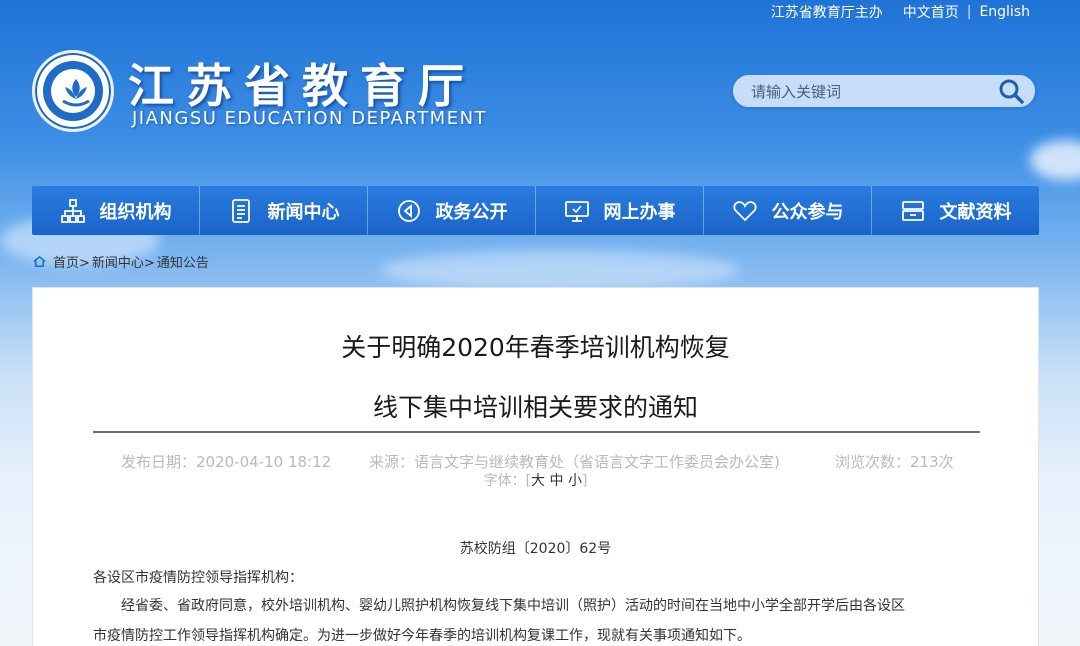 Image resolution: width=1080 pixels, height=646 pixels. Describe the element at coordinates (874, 91) in the screenshot. I see `search-input: 请输入关键词` at that location.